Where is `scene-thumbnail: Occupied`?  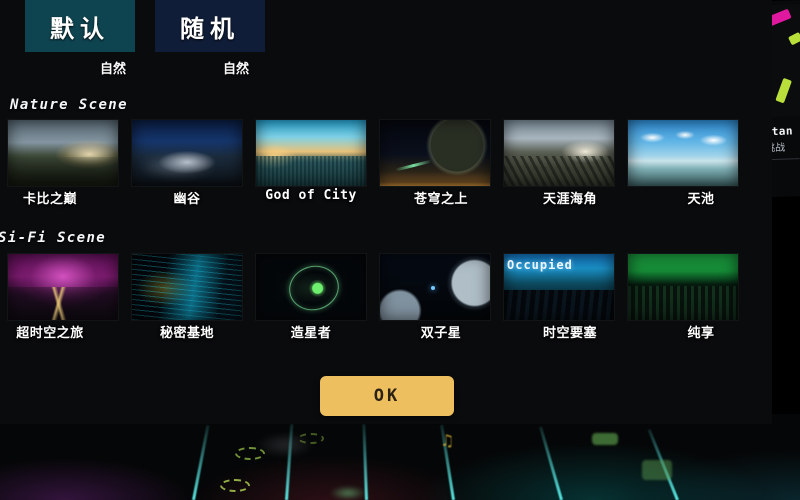
scene-thumbnail: Occupied is located at coordinates (559, 287).